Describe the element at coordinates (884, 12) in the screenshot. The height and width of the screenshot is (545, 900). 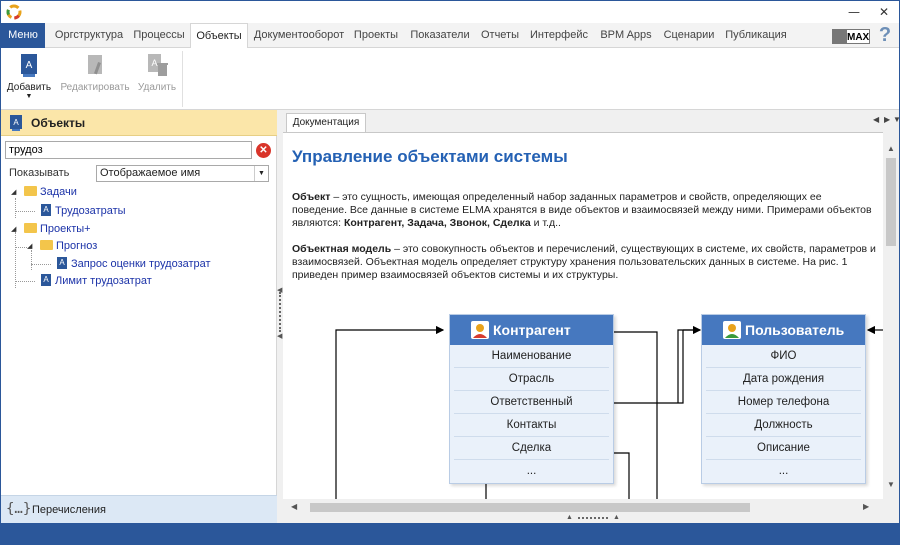
I see `close-button: ✕` at that location.